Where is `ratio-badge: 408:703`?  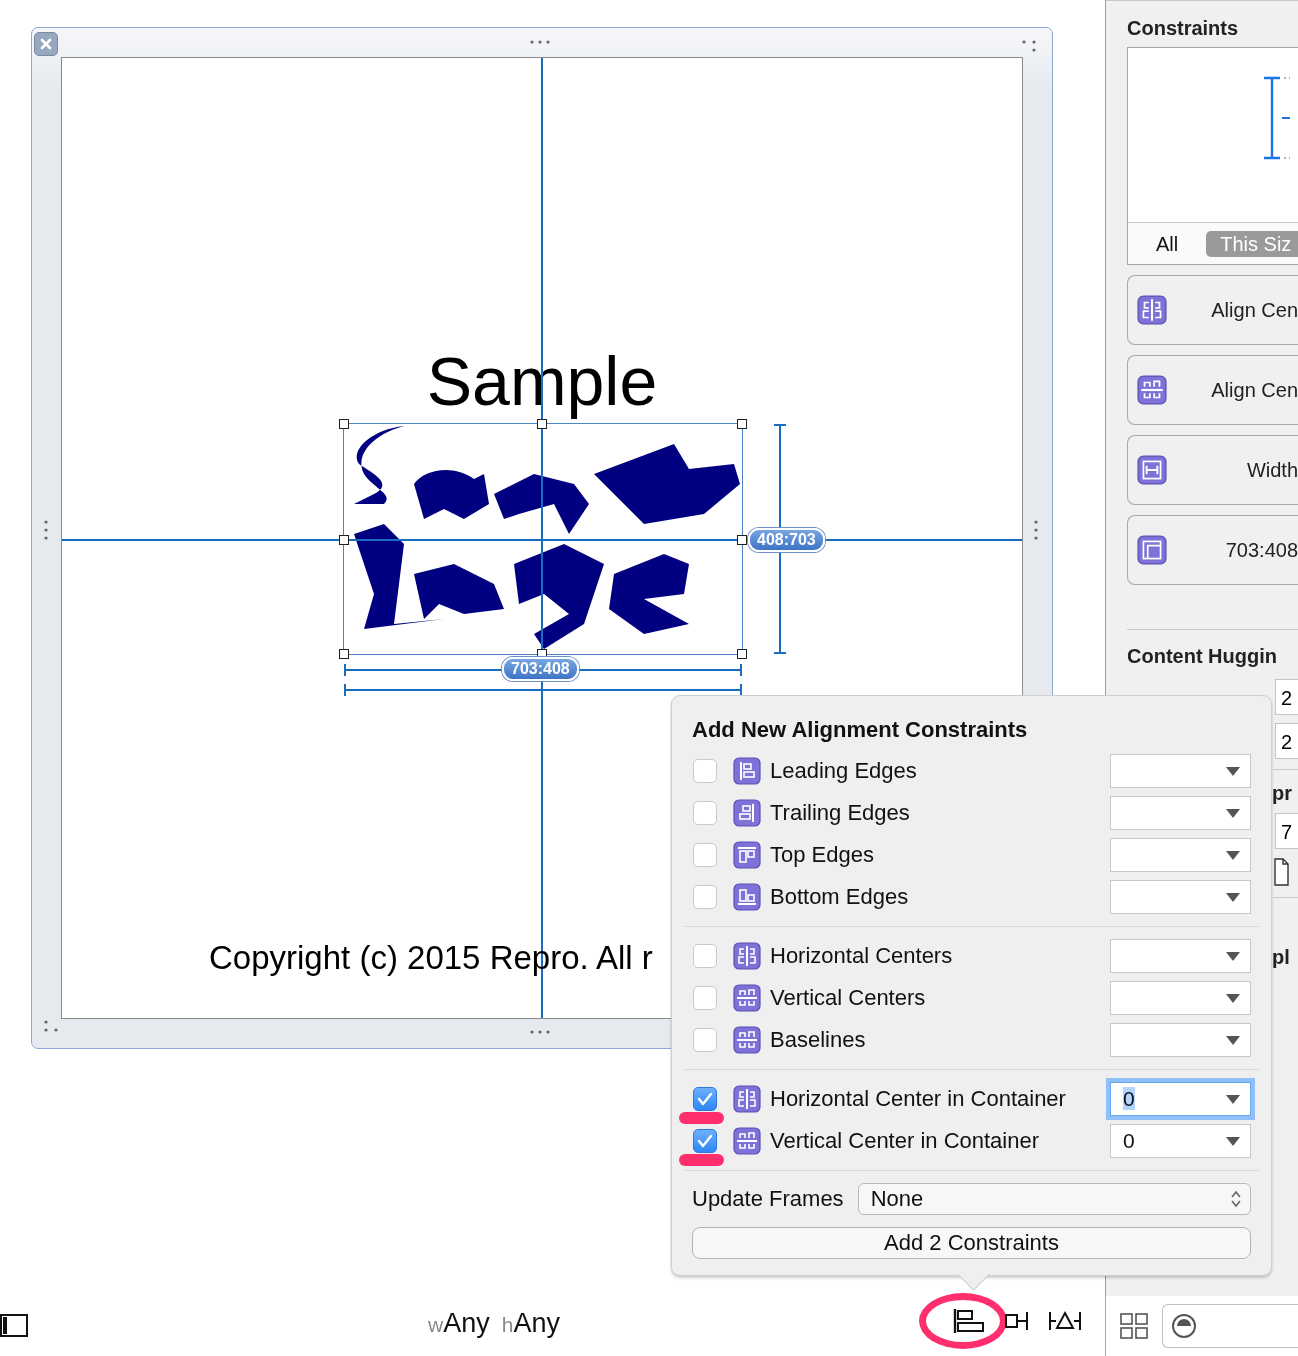
ratio-badge: 408:703 is located at coordinates (786, 540).